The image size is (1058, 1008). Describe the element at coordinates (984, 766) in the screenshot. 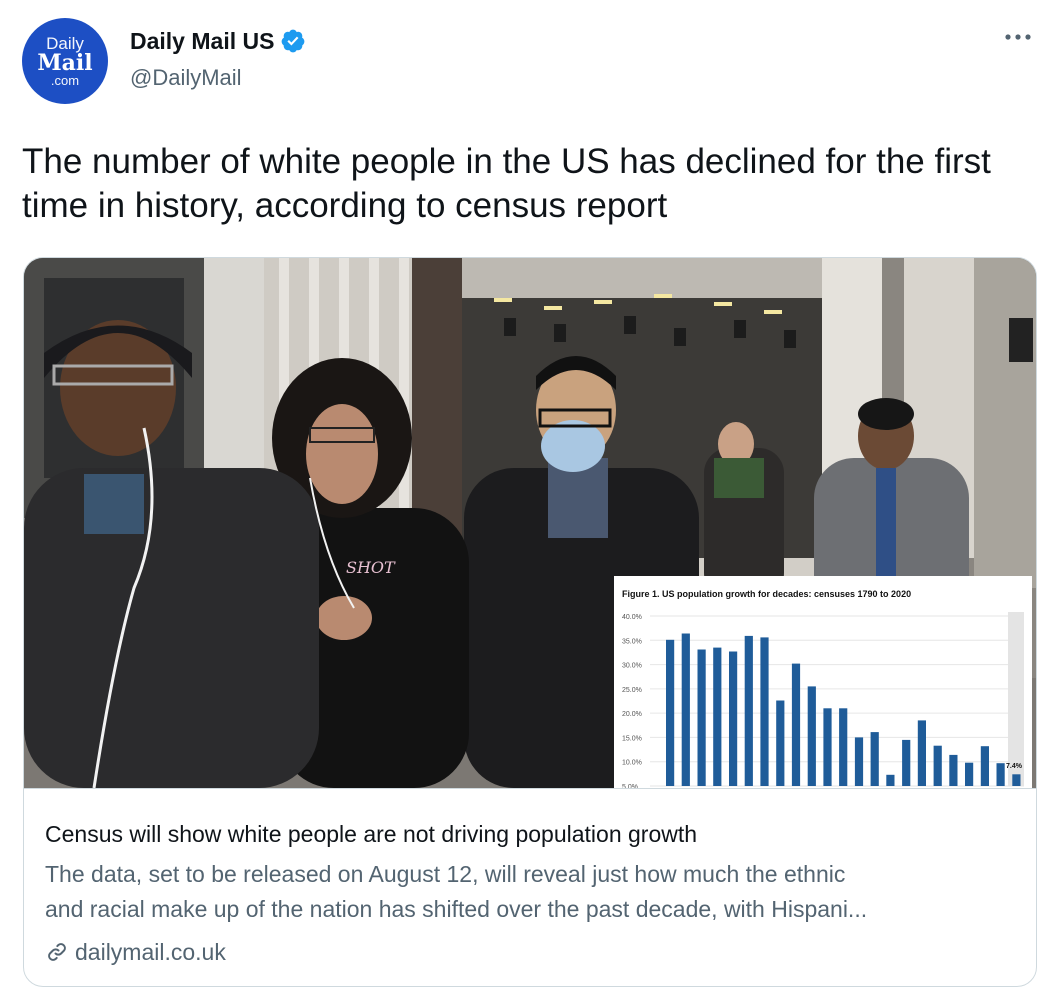

I see `bar-1990-2000` at that location.